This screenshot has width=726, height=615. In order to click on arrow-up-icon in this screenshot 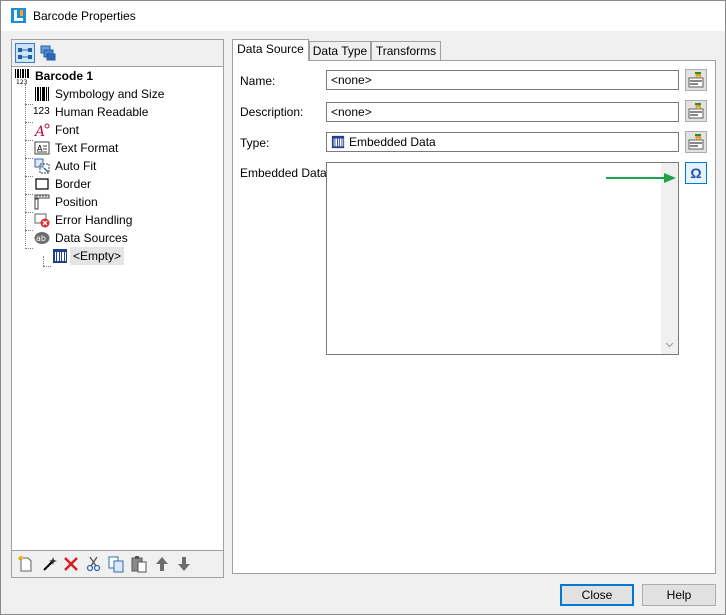, I will do `click(162, 564)`.